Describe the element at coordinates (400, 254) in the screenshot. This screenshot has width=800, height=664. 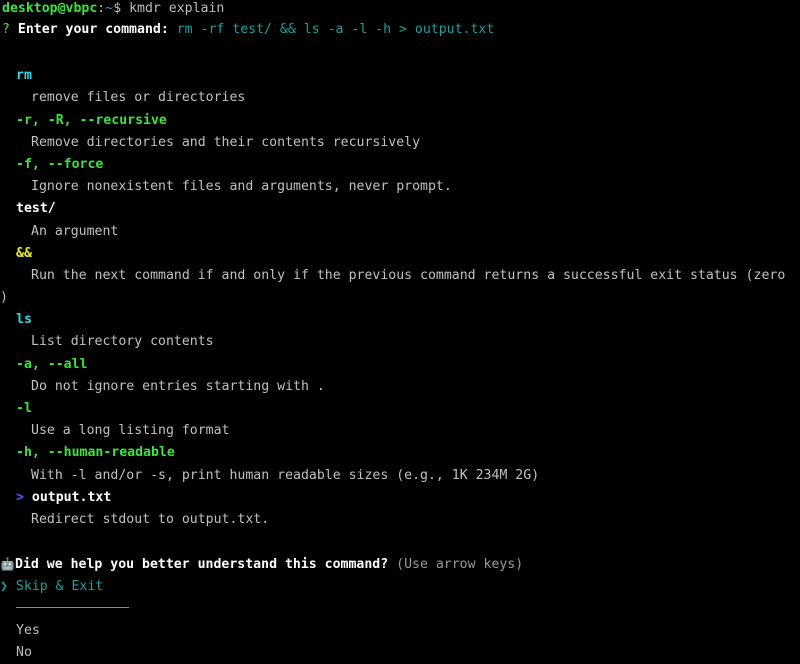
I see `explain-token-and-operator: &&` at that location.